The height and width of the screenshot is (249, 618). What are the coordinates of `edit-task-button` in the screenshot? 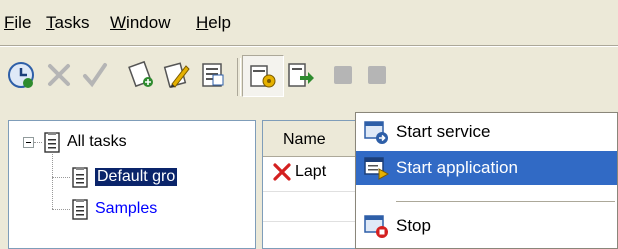 It's located at (177, 75).